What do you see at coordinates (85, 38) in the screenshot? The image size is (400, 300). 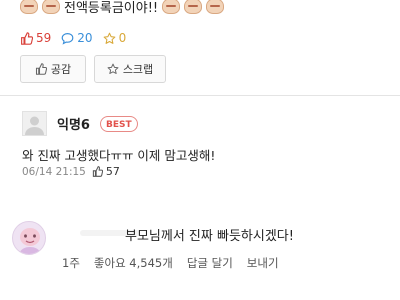 I see `comment-count: 20` at bounding box center [85, 38].